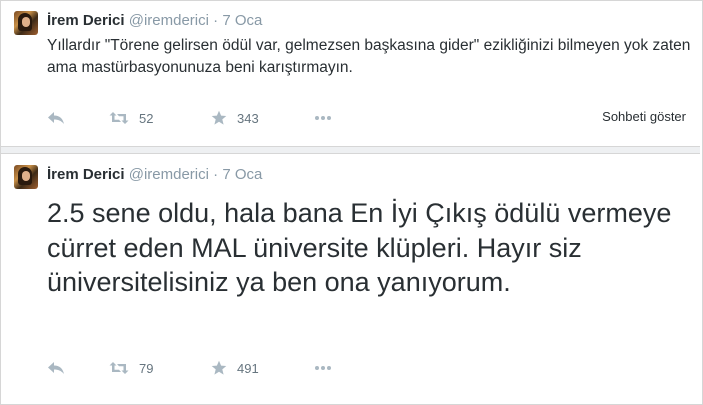 Image resolution: width=703 pixels, height=405 pixels. Describe the element at coordinates (146, 118) in the screenshot. I see `retweet-count: 52` at that location.